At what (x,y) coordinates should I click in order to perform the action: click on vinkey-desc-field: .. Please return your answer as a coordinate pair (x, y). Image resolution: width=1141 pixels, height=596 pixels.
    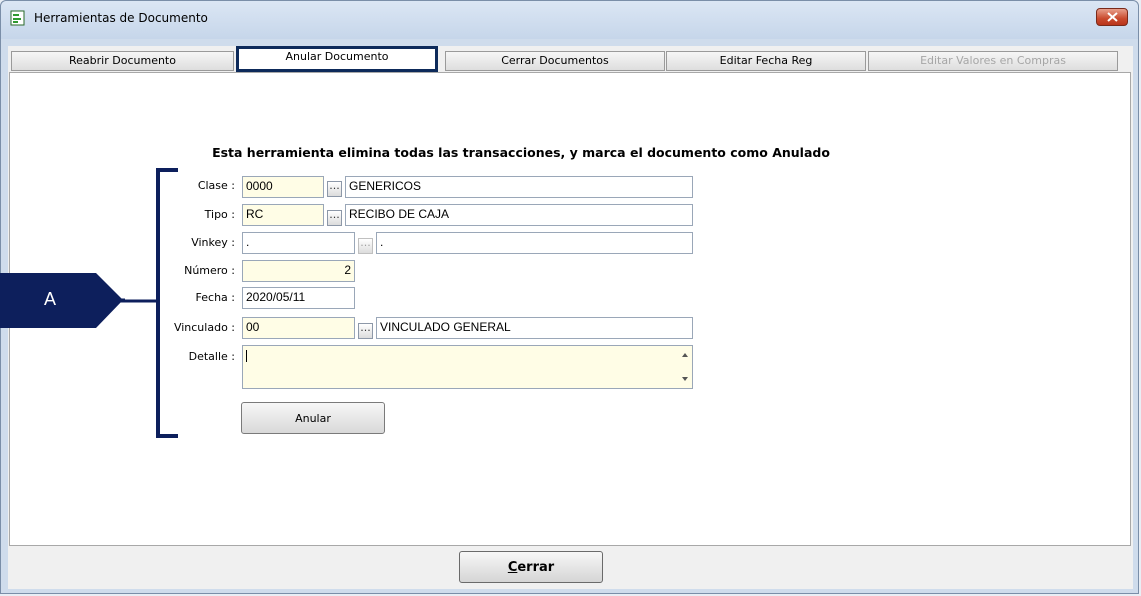
    Looking at the image, I should click on (534, 243).